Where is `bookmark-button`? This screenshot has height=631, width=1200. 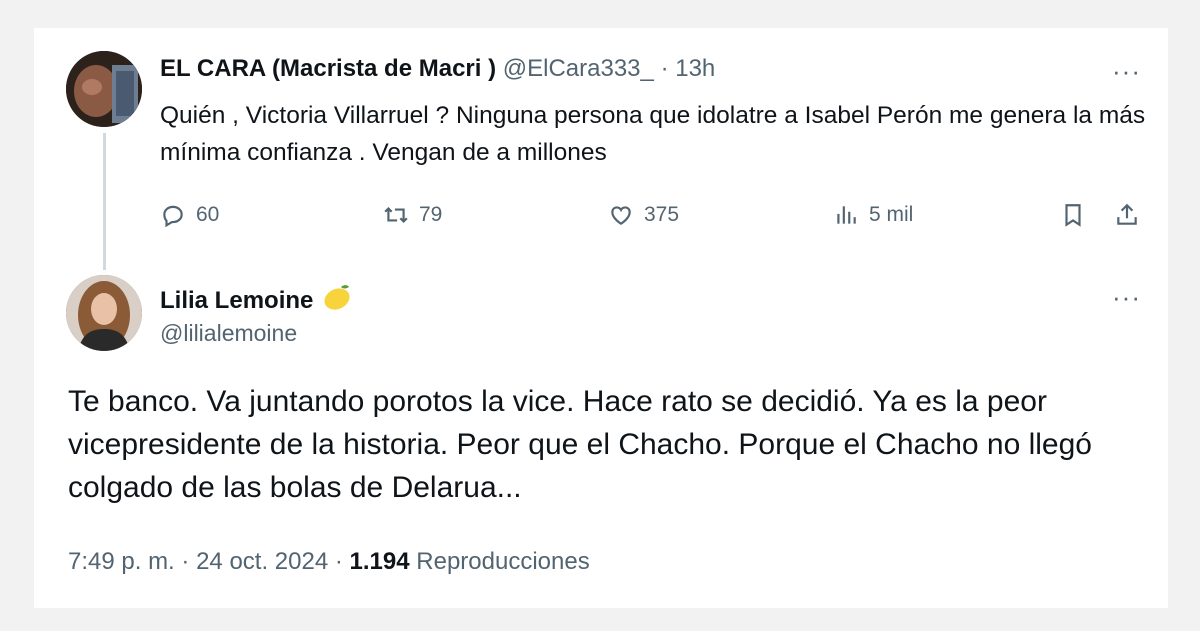
bookmark-button is located at coordinates (1078, 215).